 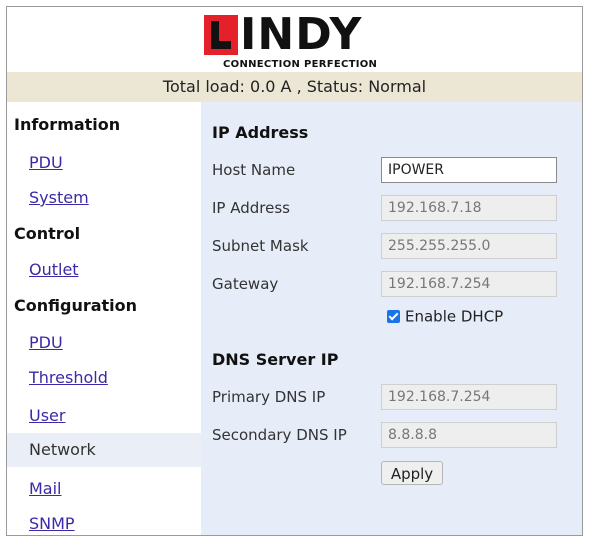 I want to click on dns-section-title: DNS Server IP, so click(x=275, y=359).